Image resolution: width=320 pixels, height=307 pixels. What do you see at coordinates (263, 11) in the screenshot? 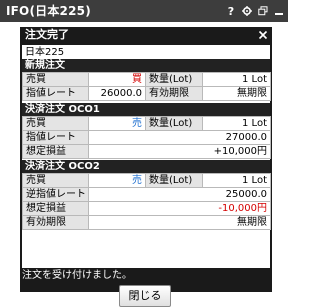
I see `restore-window-icon` at bounding box center [263, 11].